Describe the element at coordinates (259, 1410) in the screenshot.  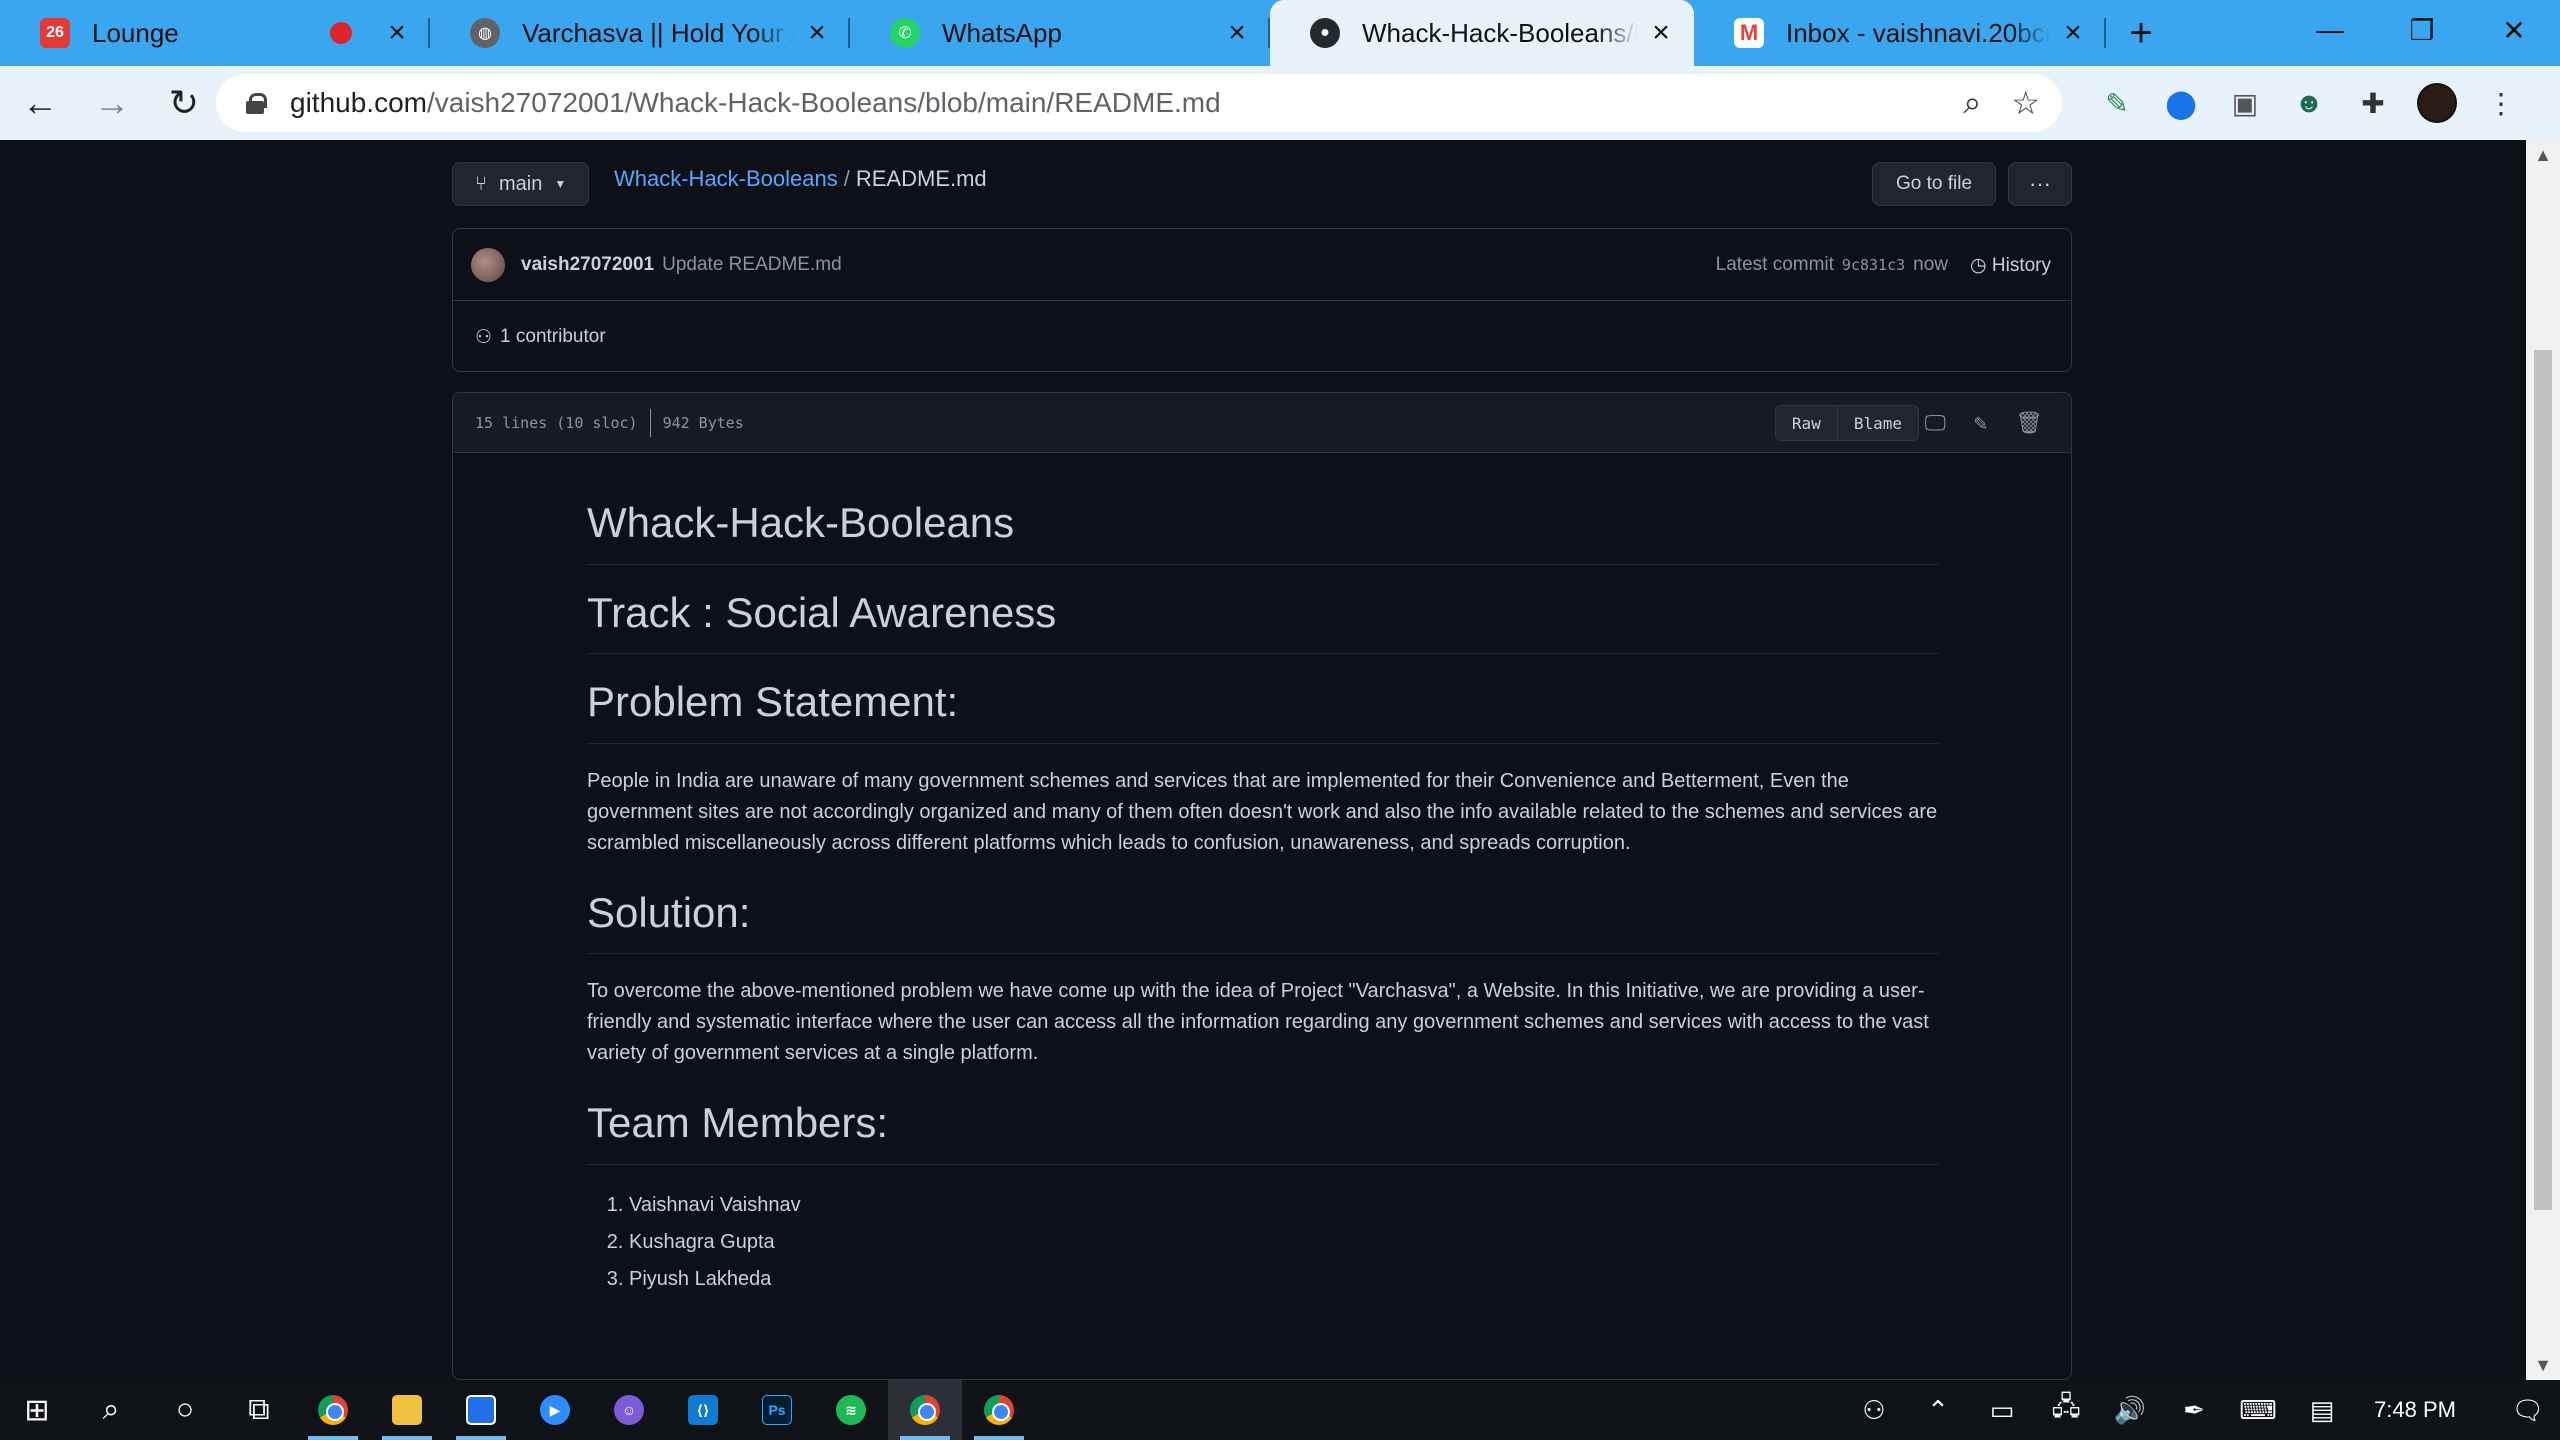
I see `task-view-icon: ⧉` at that location.